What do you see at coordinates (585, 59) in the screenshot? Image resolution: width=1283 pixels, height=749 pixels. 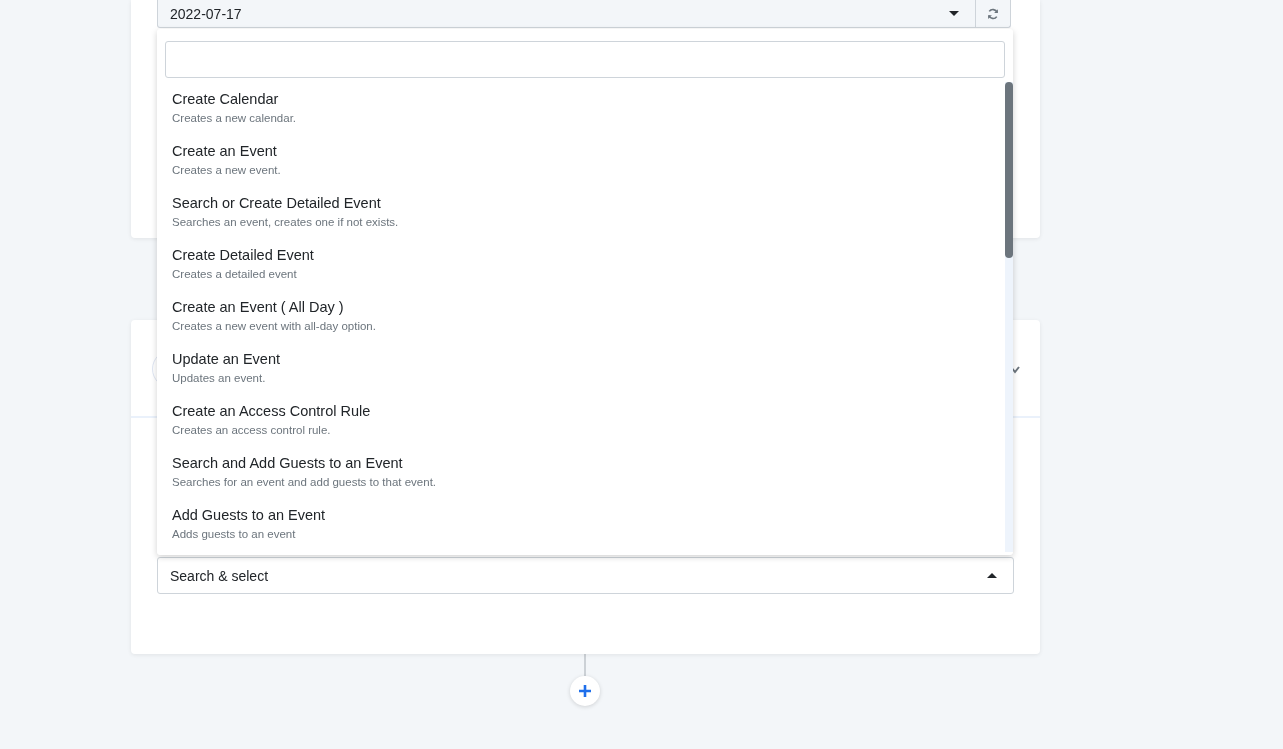 I see `search-field` at bounding box center [585, 59].